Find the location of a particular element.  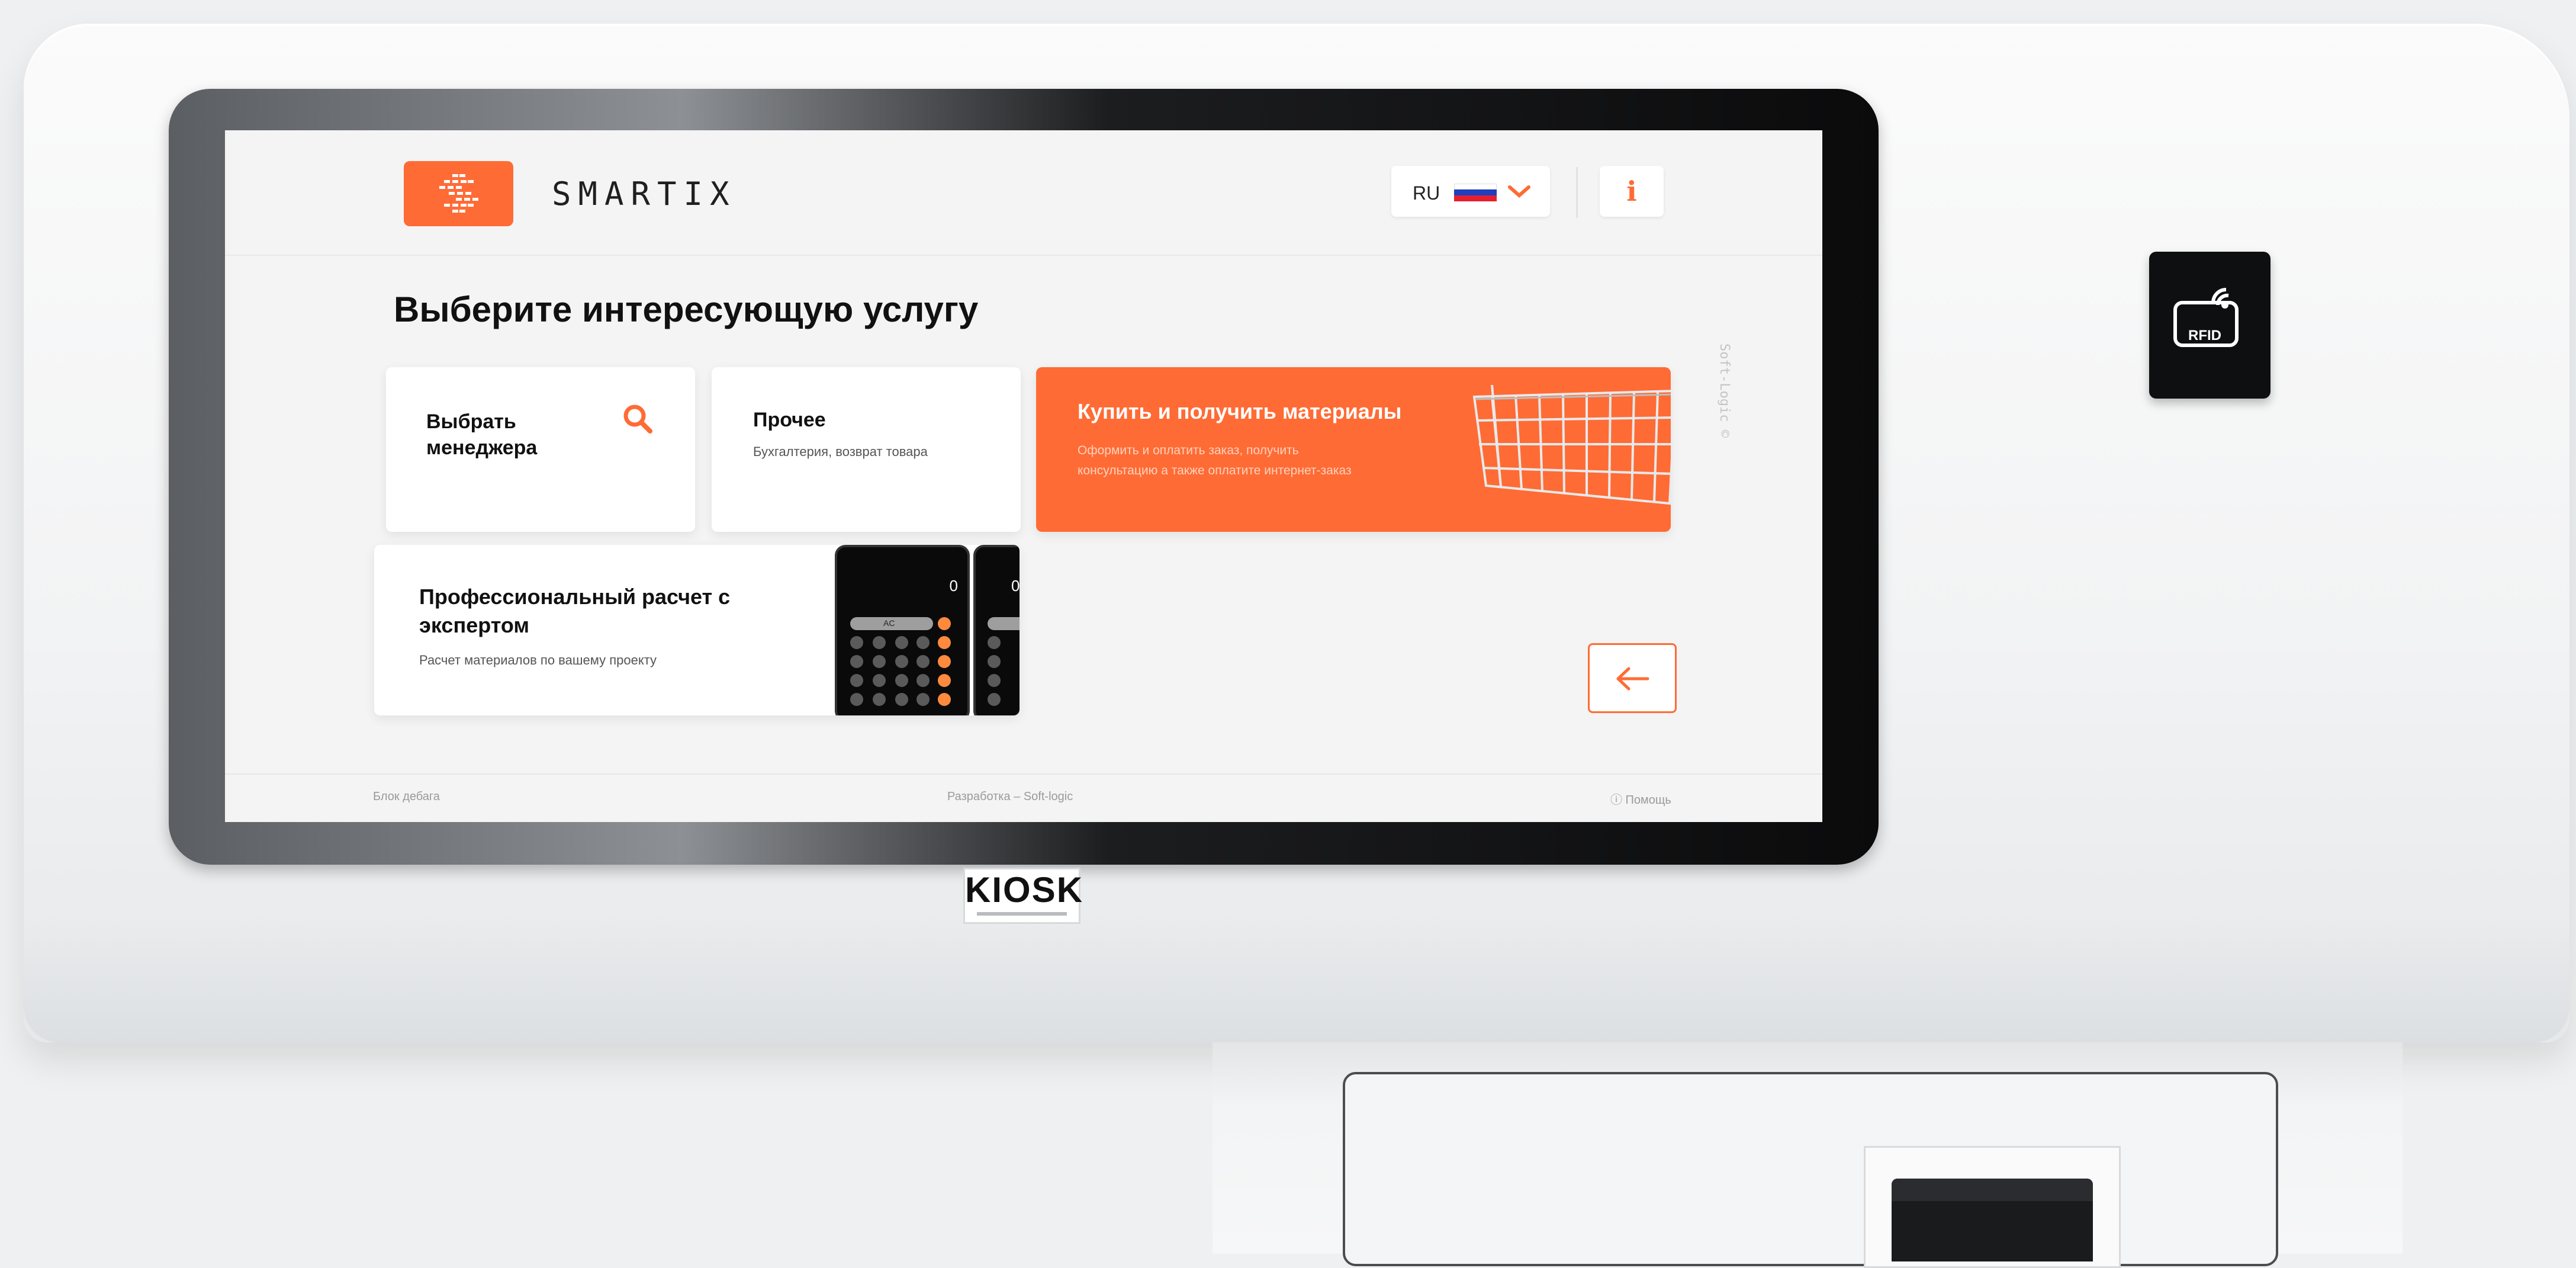

language-selector: RU is located at coordinates (1470, 192).